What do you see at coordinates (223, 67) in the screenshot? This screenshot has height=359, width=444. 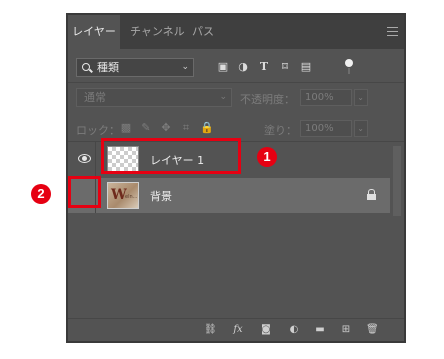 I see `pixel-filter-icon: ▣` at bounding box center [223, 67].